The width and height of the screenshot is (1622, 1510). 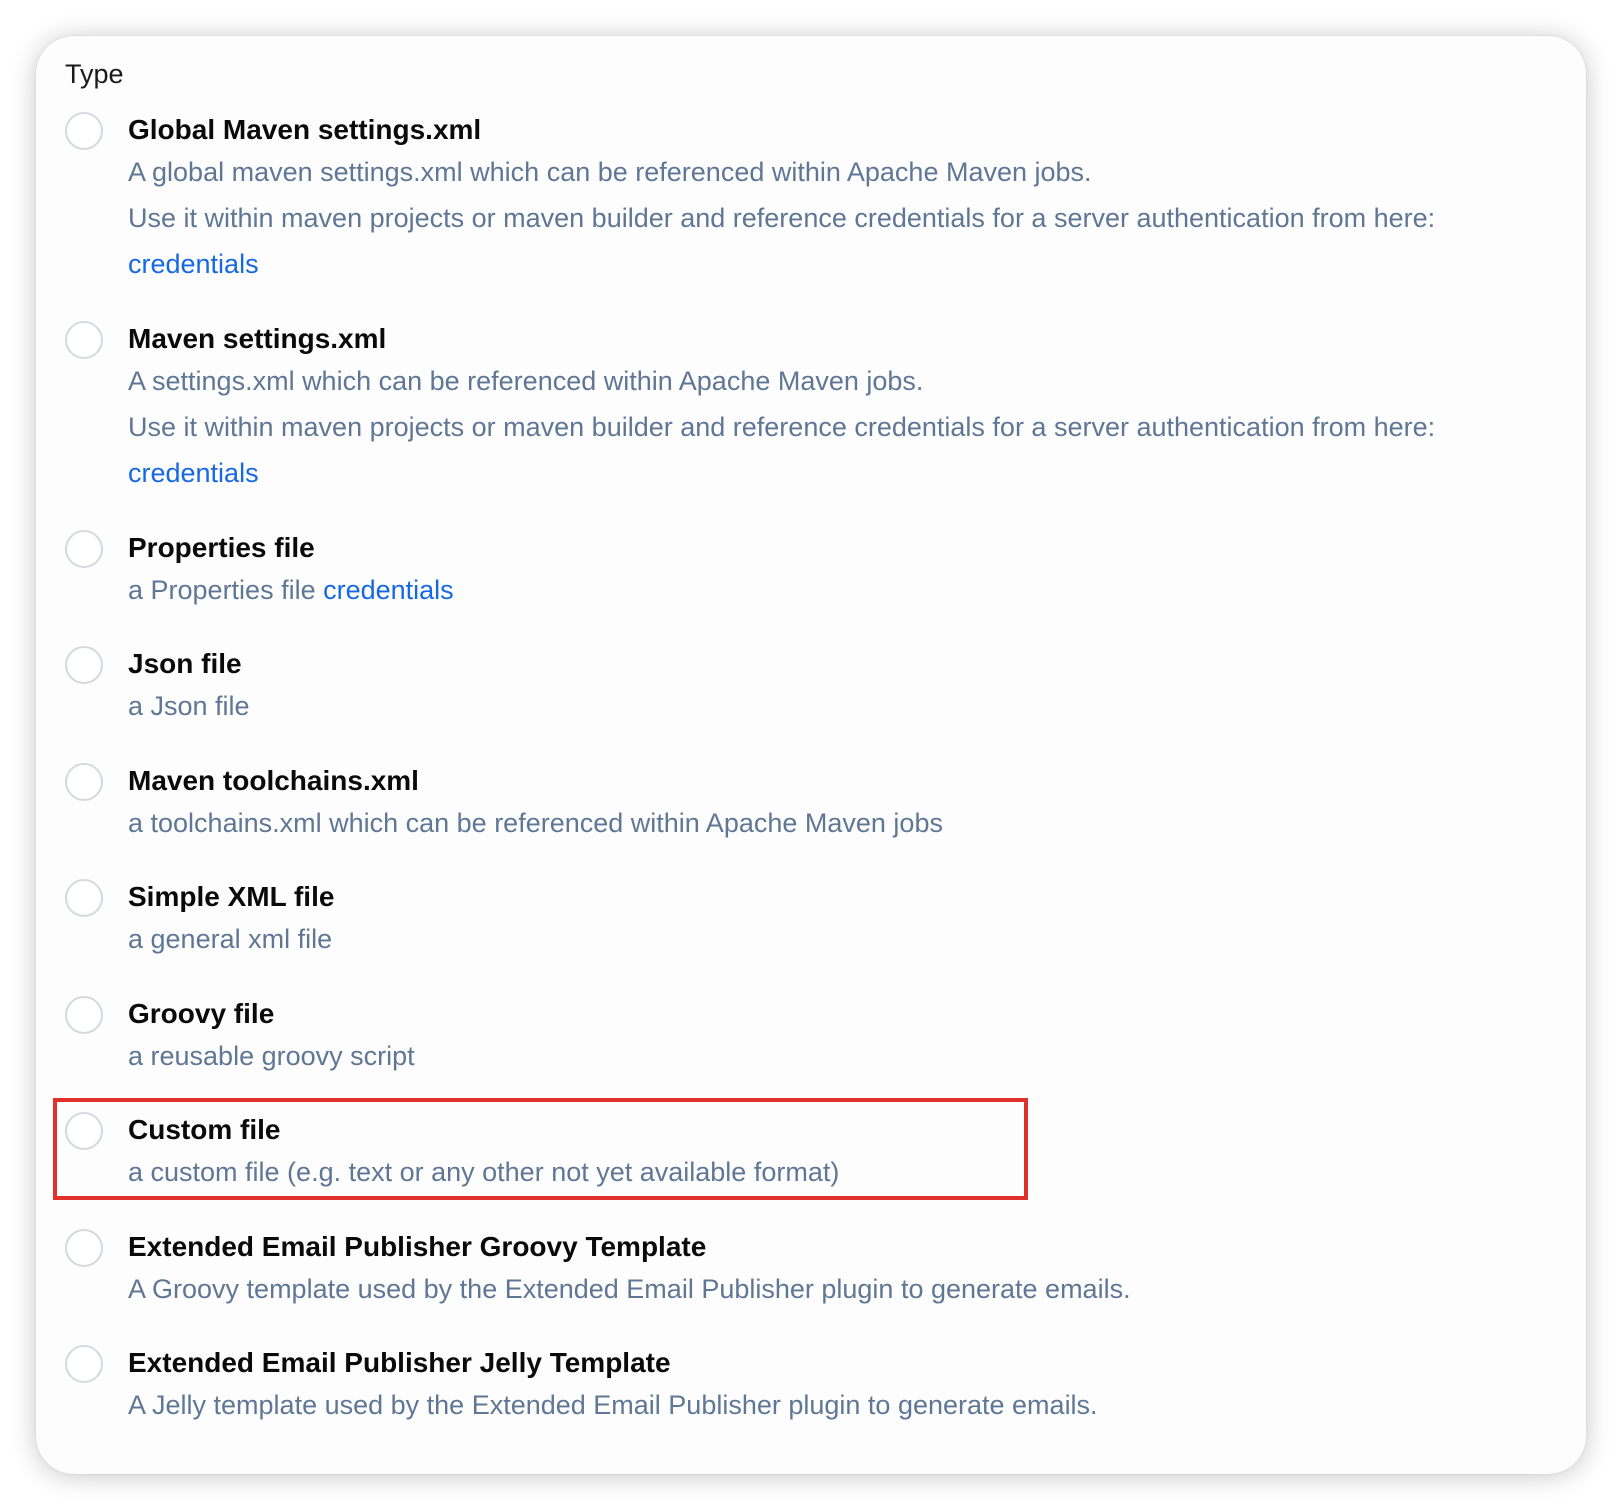 I want to click on option-title: Json file, so click(x=185, y=664).